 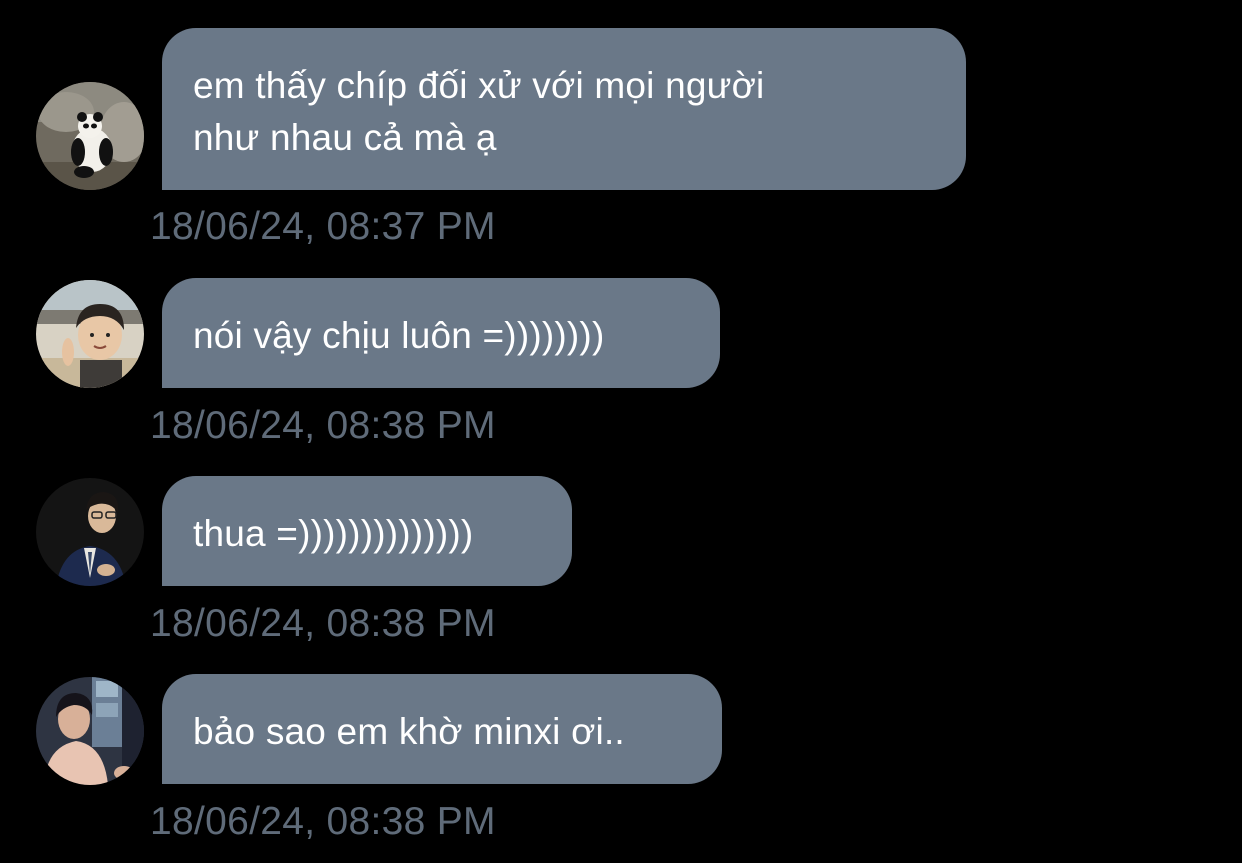 I want to click on person-avatar-icon, so click(x=90, y=731).